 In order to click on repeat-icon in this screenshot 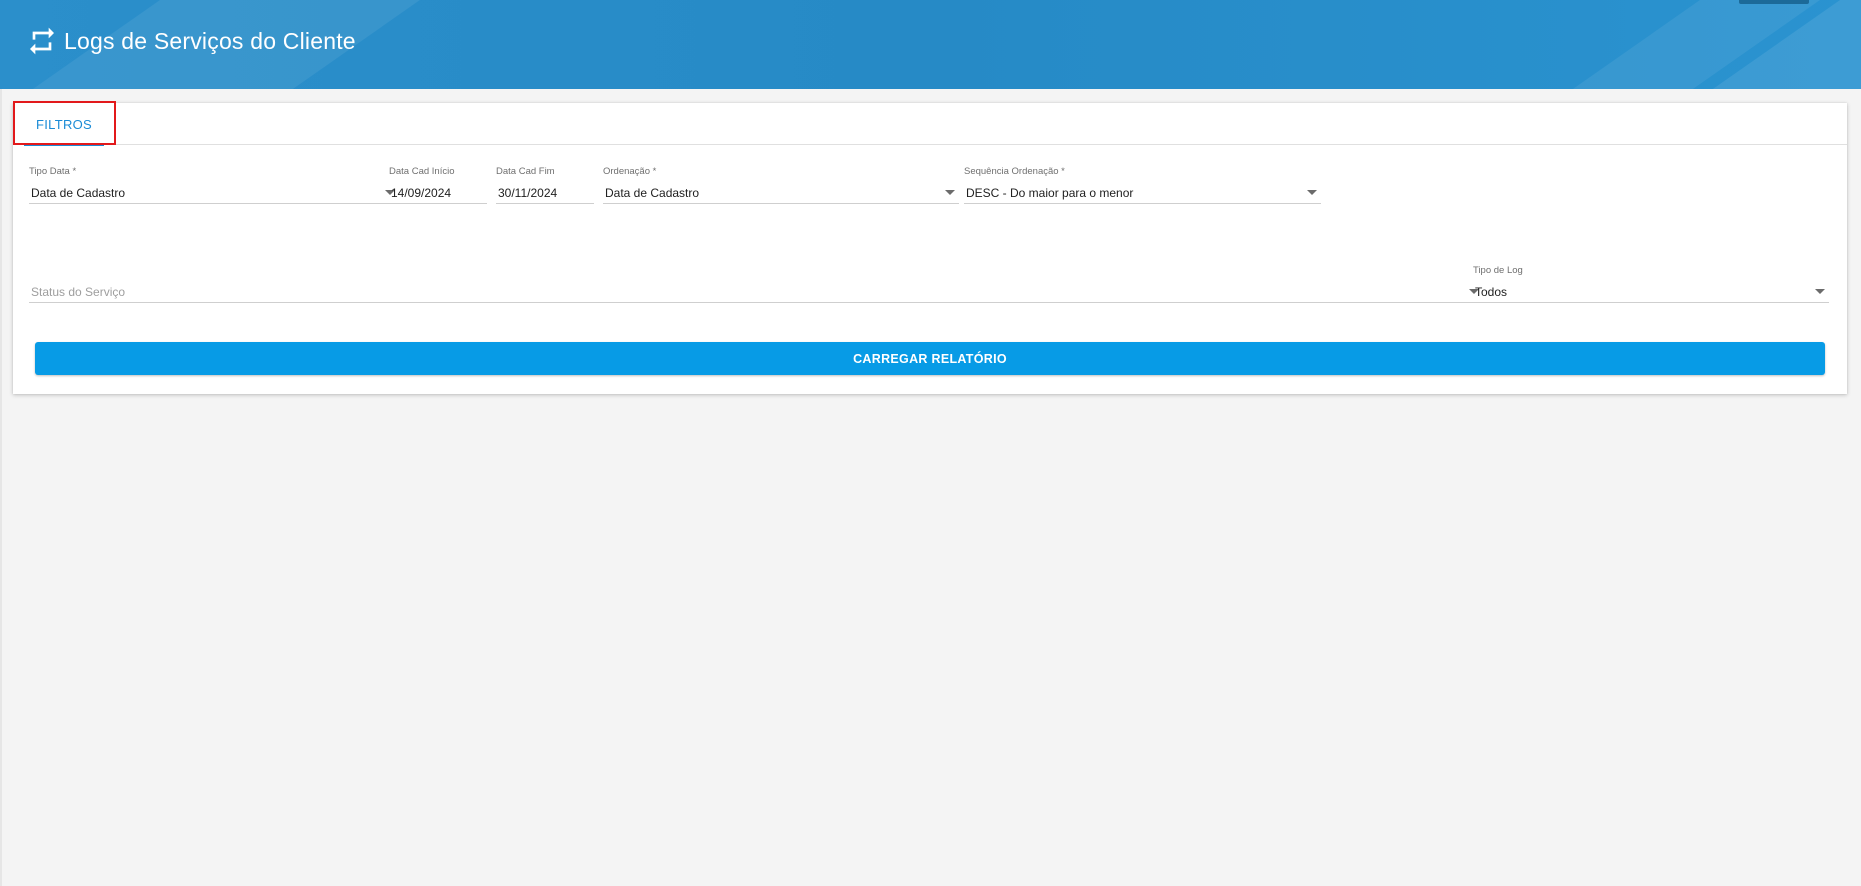, I will do `click(42, 41)`.